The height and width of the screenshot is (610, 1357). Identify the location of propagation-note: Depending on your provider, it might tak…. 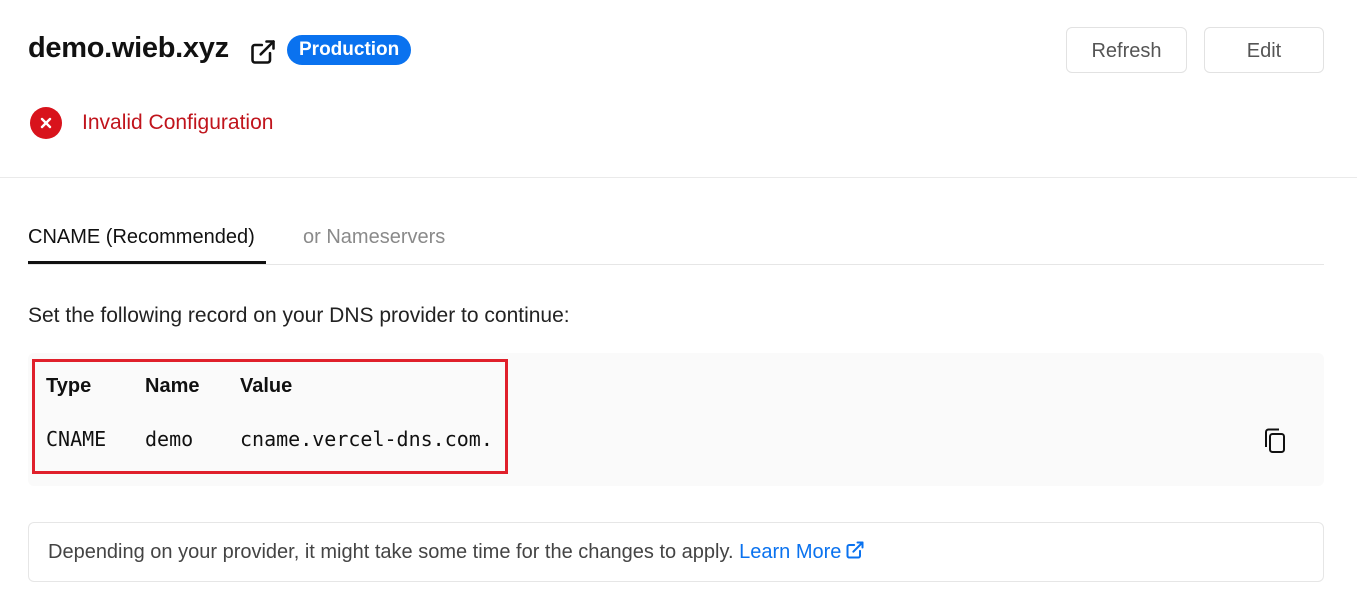
(676, 552).